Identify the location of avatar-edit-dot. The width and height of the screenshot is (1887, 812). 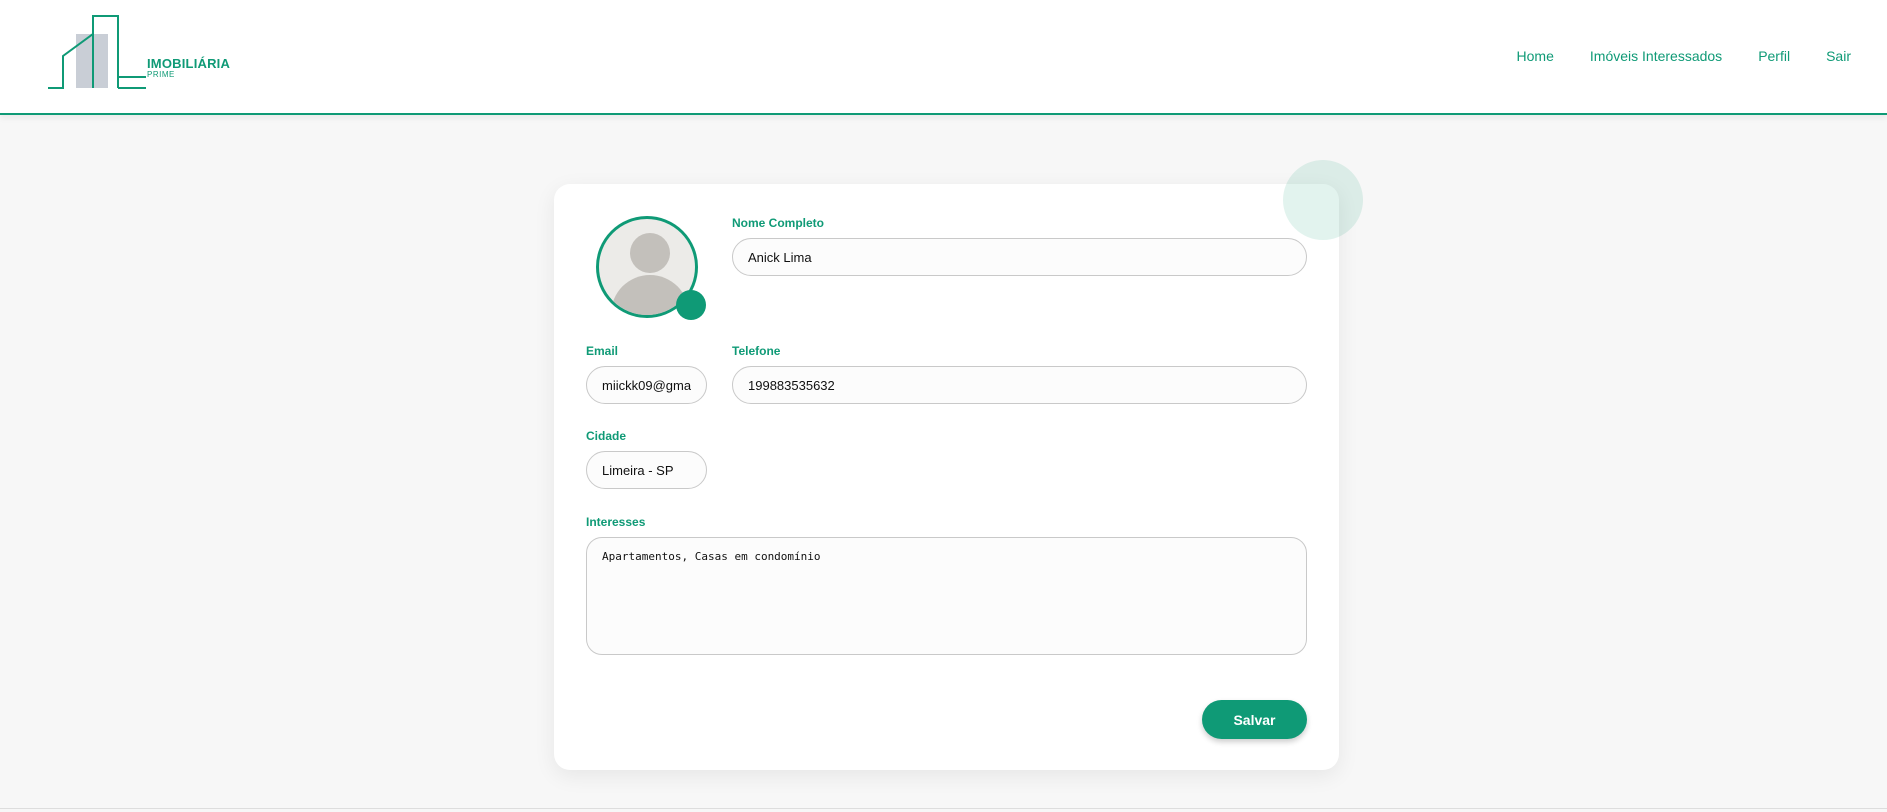
(691, 305).